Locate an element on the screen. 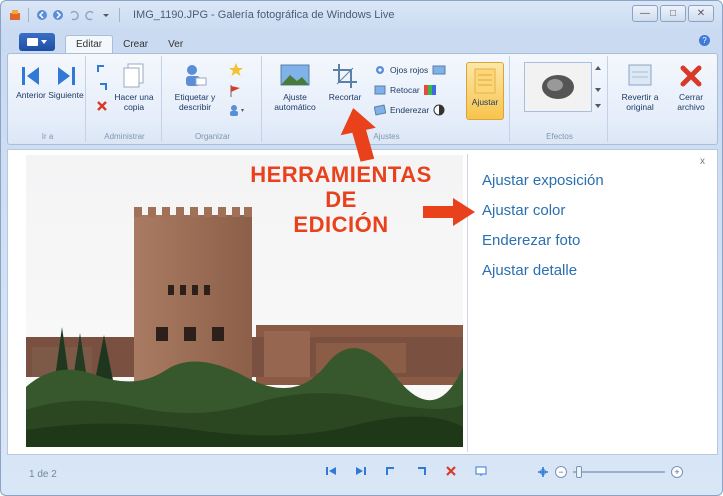 The width and height of the screenshot is (723, 496). revert-button: Revertir a original is located at coordinates (640, 87).